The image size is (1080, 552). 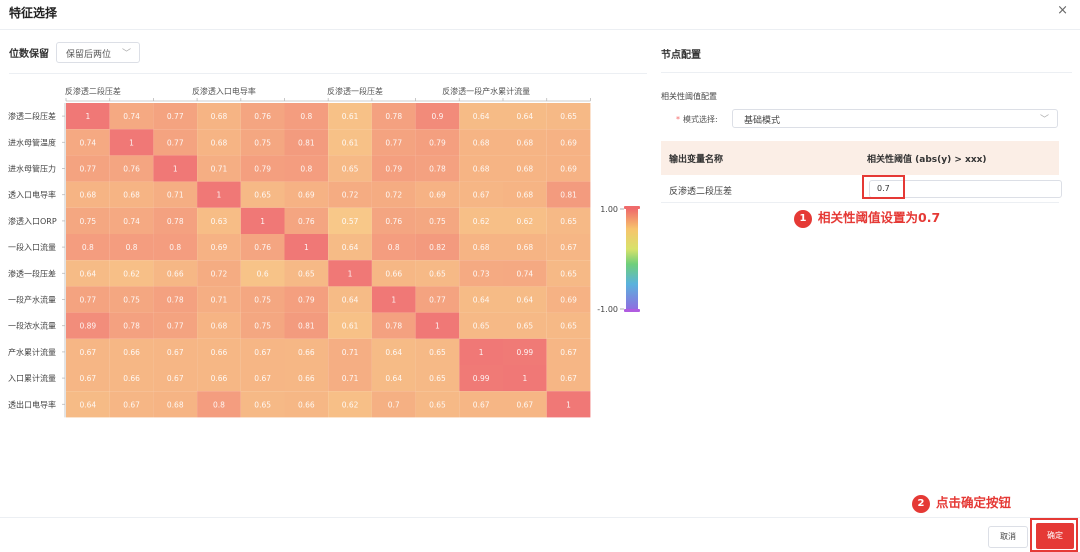 I want to click on cell-value-label: 0.73, so click(x=481, y=273).